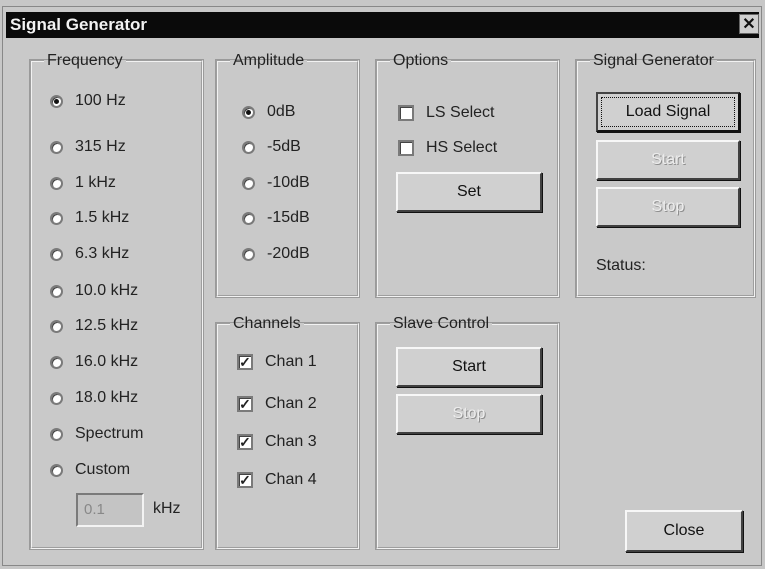 This screenshot has height=569, width=765. Describe the element at coordinates (668, 160) in the screenshot. I see `generator-start-button: Start` at that location.